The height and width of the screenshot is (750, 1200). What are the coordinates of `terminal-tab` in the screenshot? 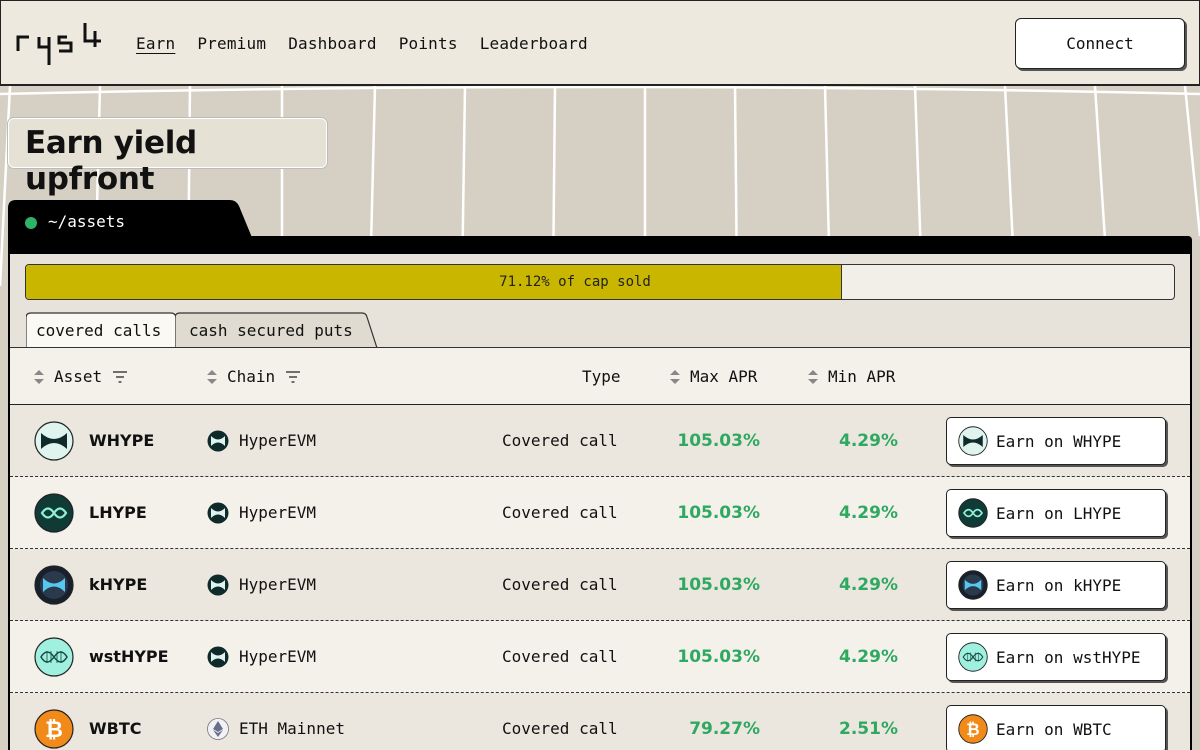 It's located at (130, 220).